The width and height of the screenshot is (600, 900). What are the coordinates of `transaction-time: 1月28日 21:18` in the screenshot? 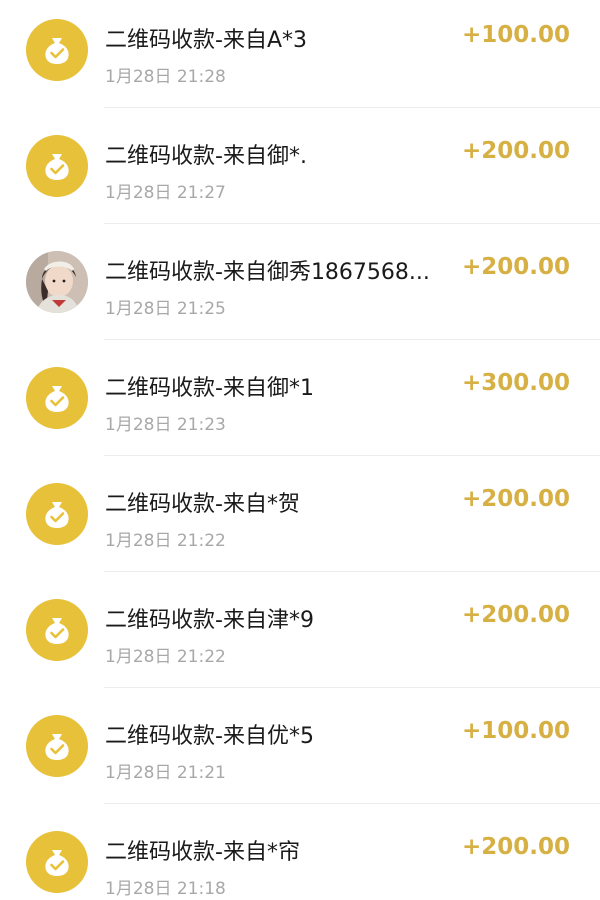 It's located at (165, 889).